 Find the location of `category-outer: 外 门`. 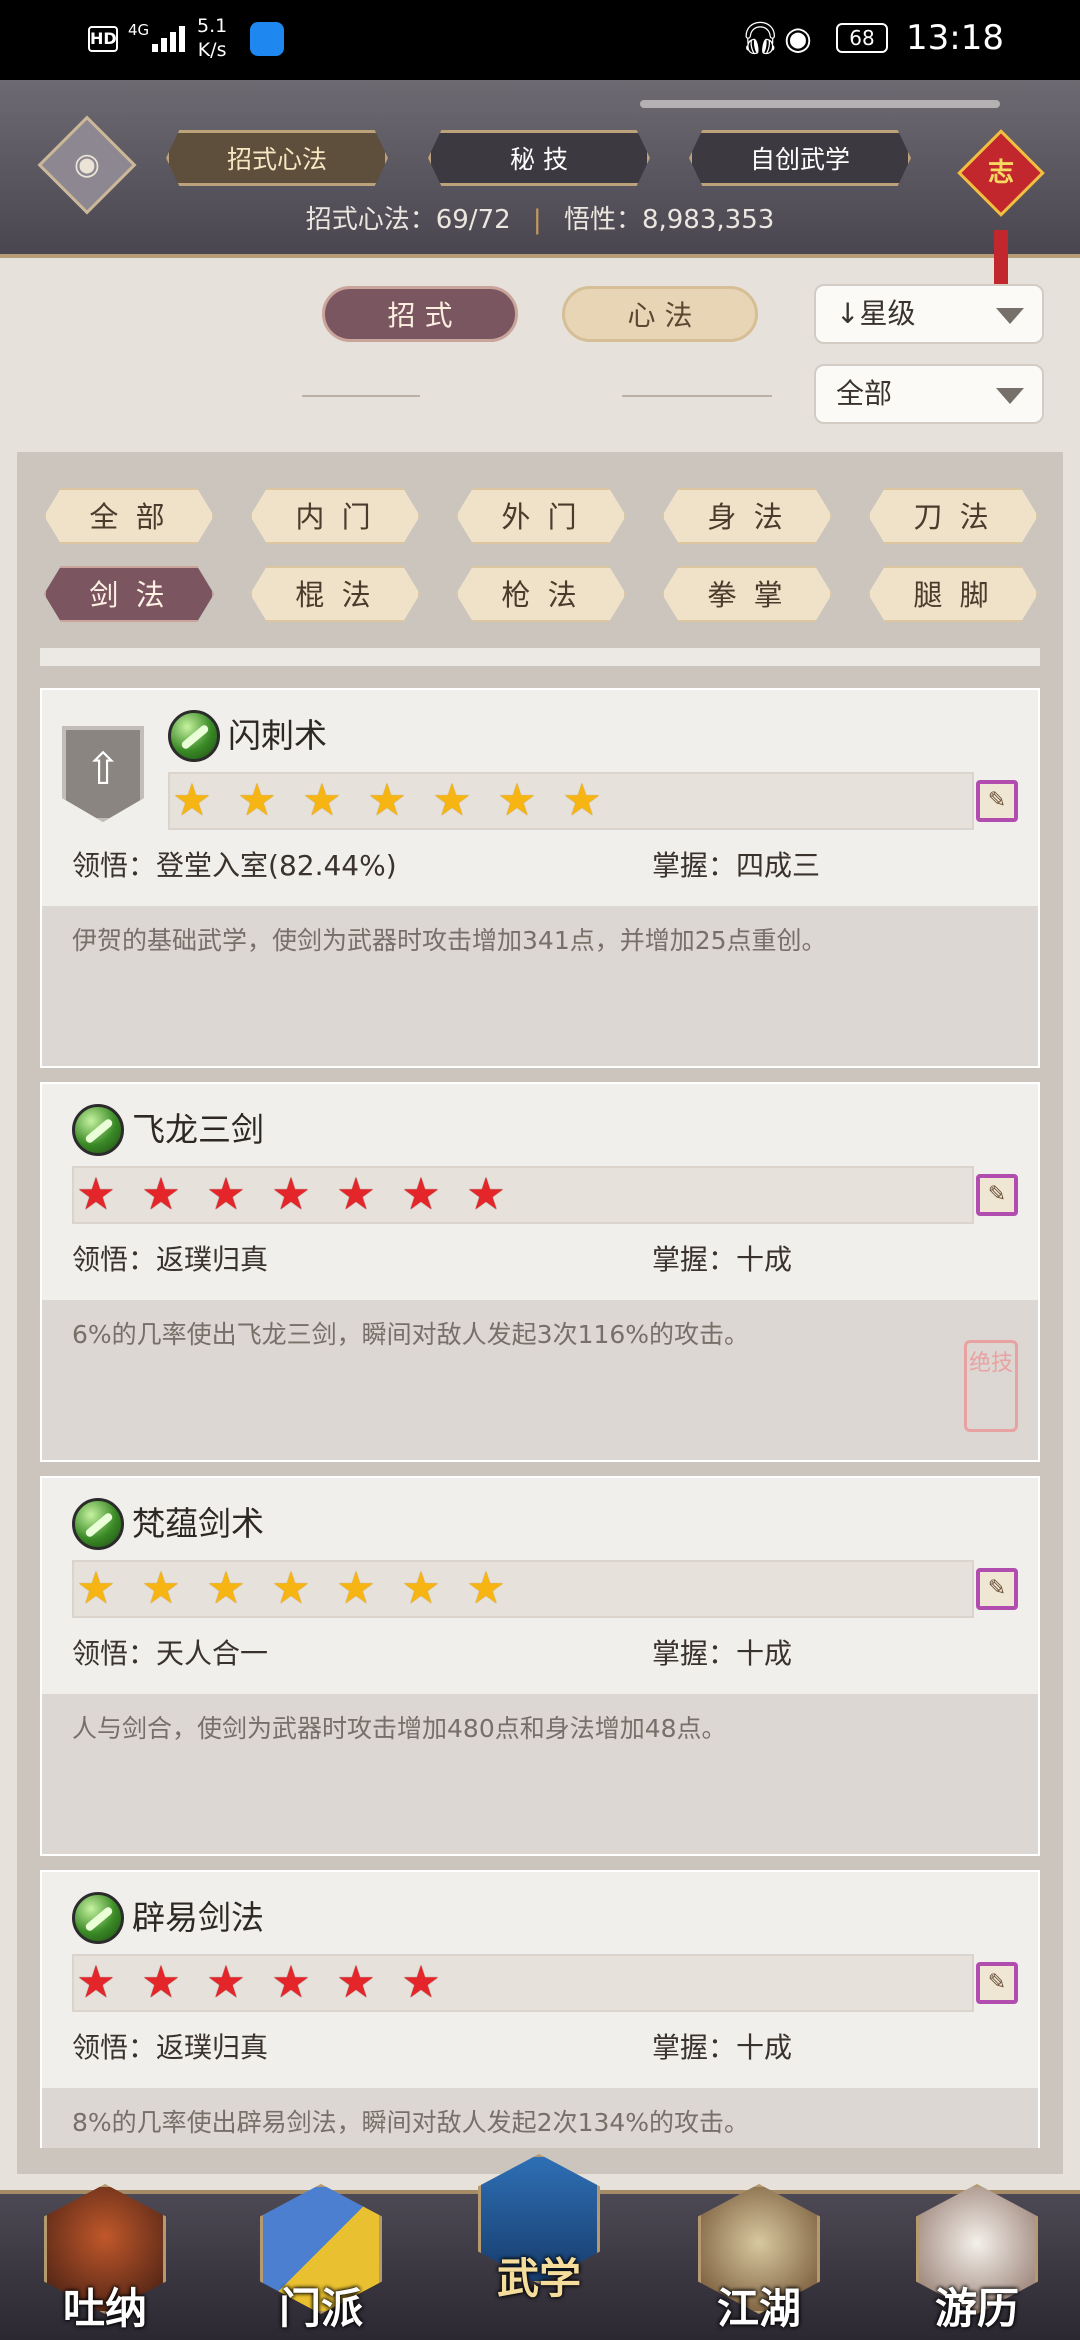

category-outer: 外 门 is located at coordinates (541, 516).